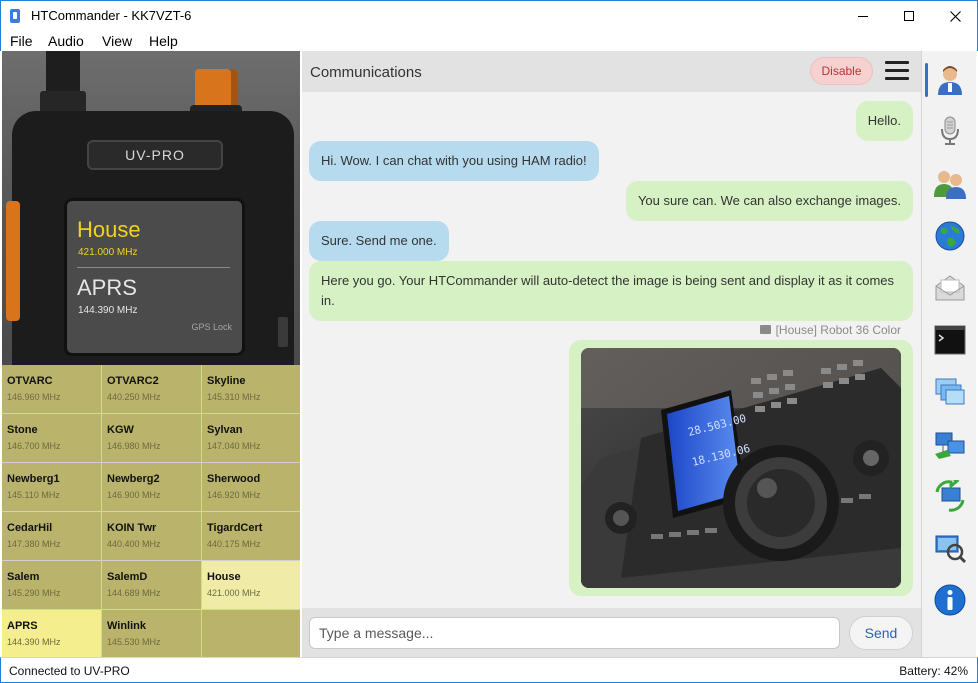  Describe the element at coordinates (51, 585) in the screenshot. I see `channel-button: Salem 145.290 MHz` at that location.